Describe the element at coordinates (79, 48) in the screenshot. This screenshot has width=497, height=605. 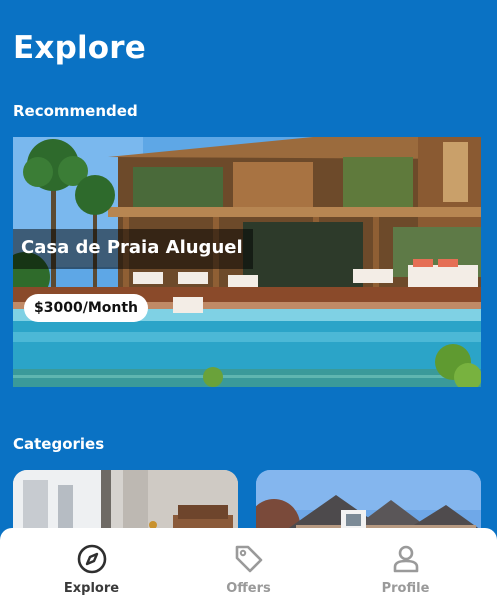
I see `page-title: Explore` at that location.